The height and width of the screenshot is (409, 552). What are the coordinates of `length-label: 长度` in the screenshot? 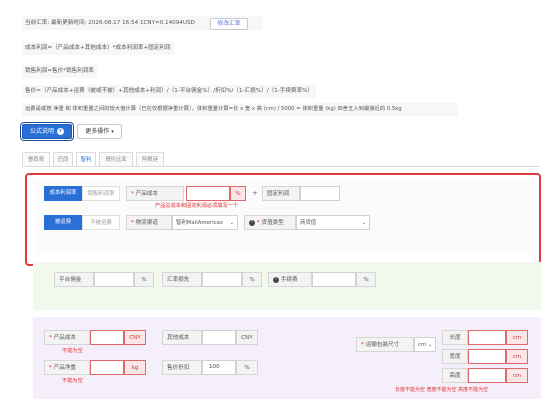 It's located at (455, 337).